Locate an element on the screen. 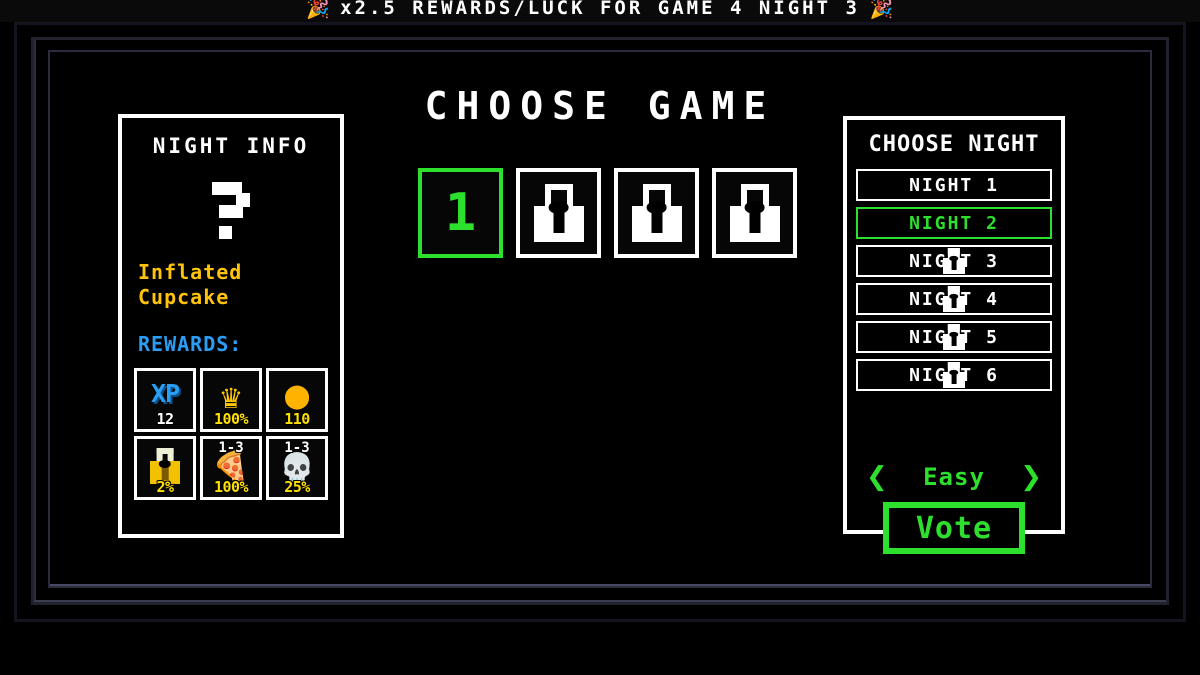 This screenshot has height=675, width=1200. reward-cell-skull: 💀 1-3 25% is located at coordinates (297, 468).